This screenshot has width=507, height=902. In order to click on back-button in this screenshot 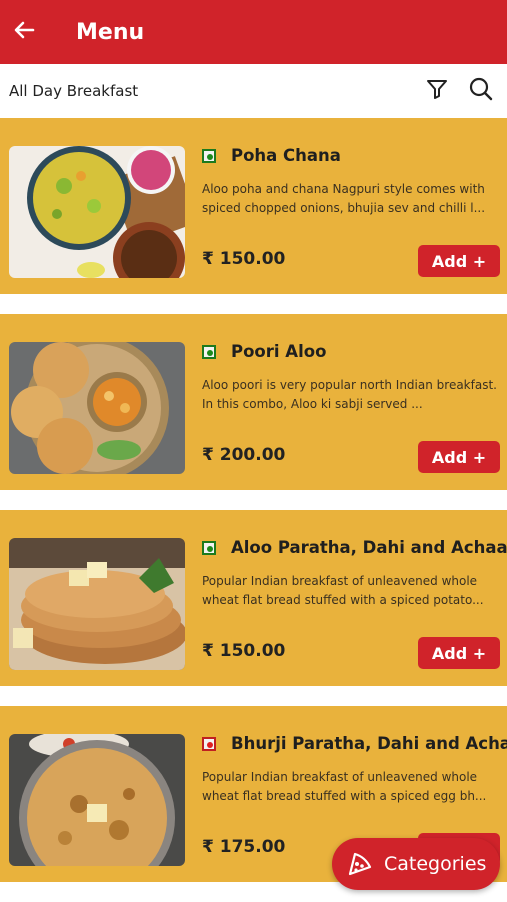, I will do `click(24, 32)`.